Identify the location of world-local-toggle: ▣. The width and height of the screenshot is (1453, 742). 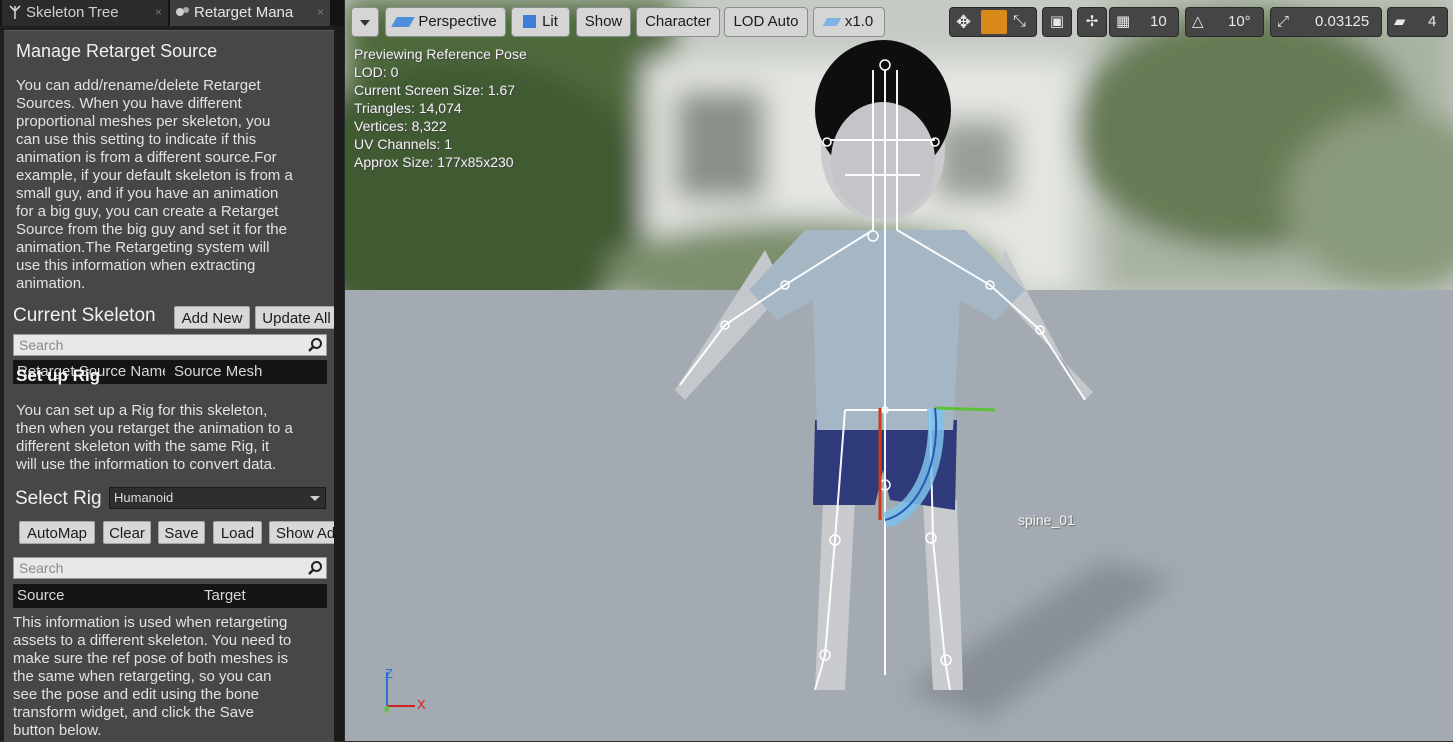
(1057, 22).